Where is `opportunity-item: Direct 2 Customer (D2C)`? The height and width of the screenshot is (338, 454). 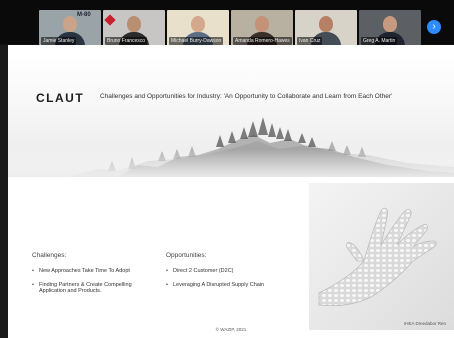 opportunity-item: Direct 2 Customer (D2C) is located at coordinates (226, 271).